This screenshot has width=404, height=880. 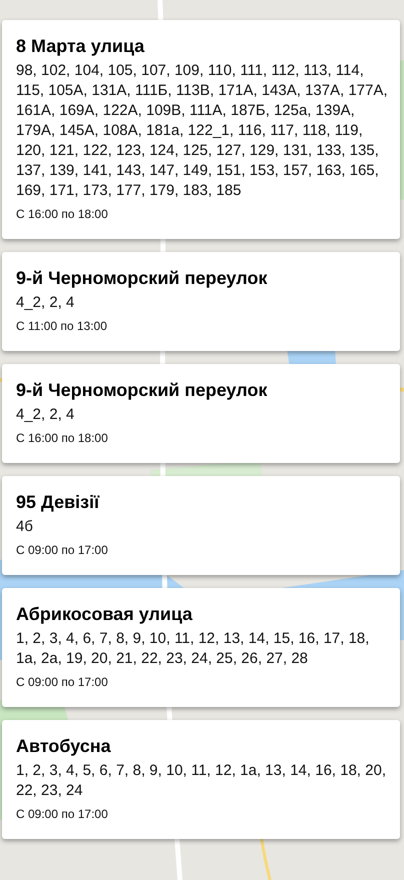 I want to click on street-name: 95 Девізії, so click(x=58, y=502).